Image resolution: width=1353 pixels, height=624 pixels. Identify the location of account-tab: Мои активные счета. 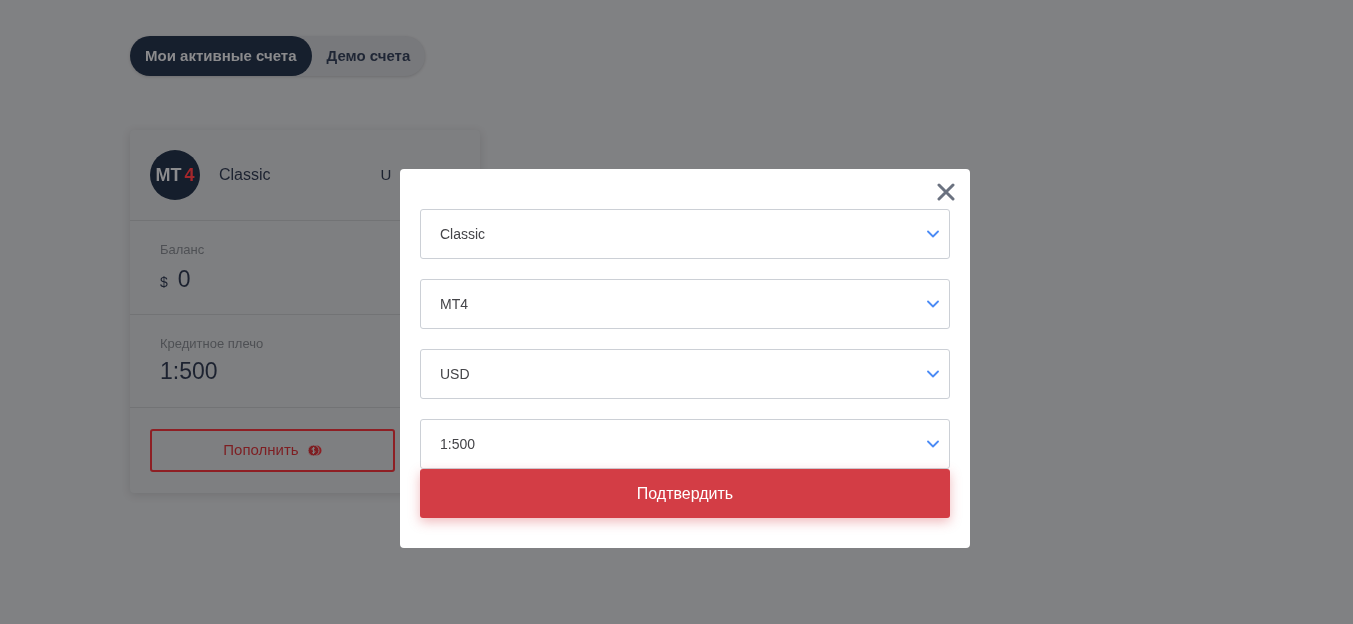
(221, 56).